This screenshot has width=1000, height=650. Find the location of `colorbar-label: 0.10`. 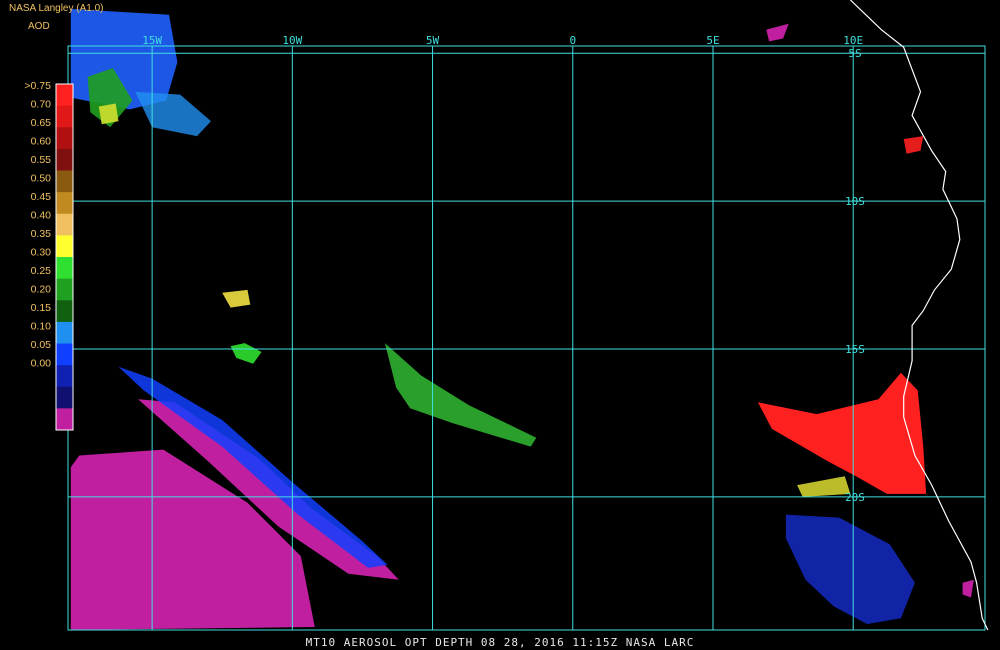

colorbar-label: 0.10 is located at coordinates (41, 327).